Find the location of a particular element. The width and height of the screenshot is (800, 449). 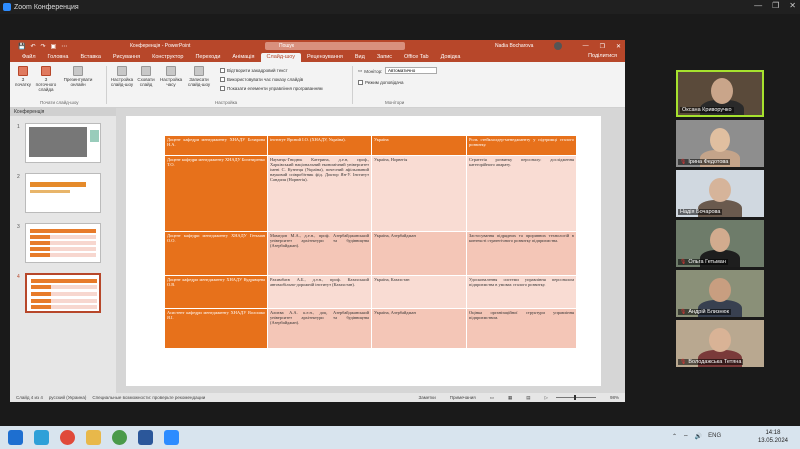

participant-tile: 🎙 Ірина Федотова is located at coordinates (720, 143).